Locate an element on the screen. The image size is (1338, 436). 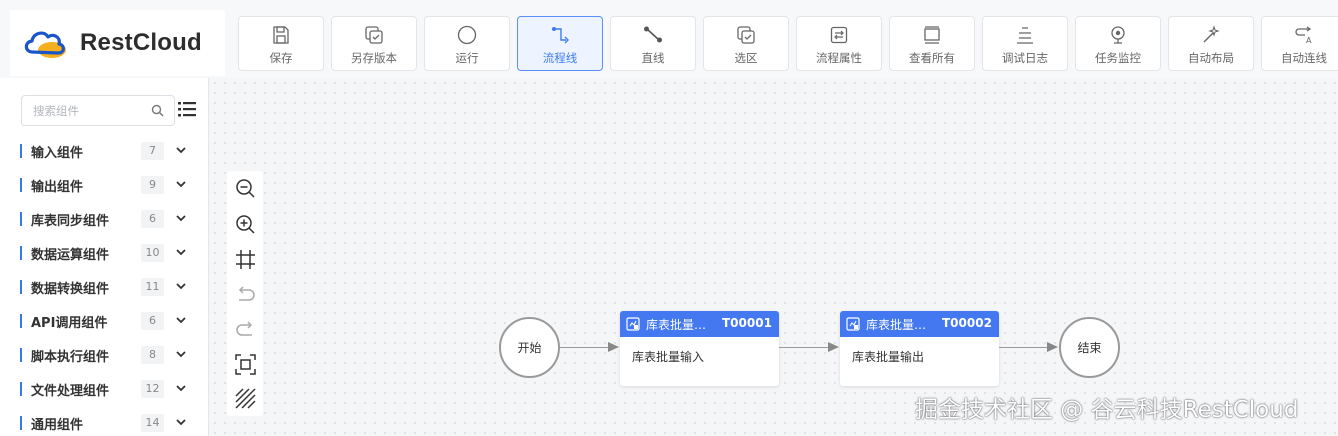
group-script-exec: 脚本执行组件 8 is located at coordinates (104, 355).